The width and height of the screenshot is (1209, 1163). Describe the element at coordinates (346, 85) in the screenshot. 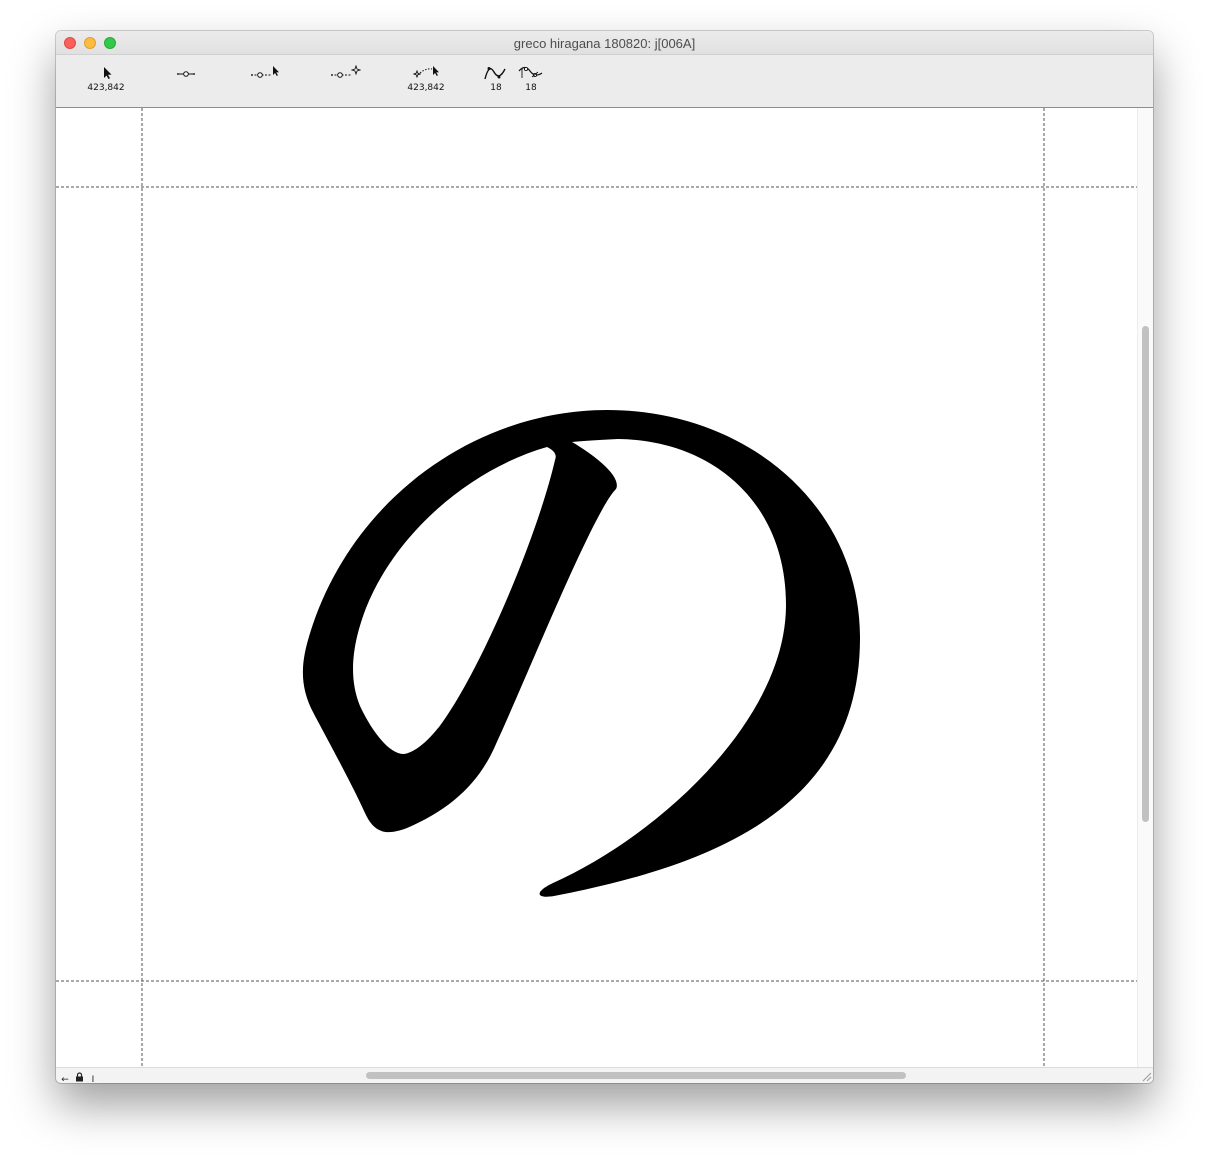

I see `tangent-point-tool` at that location.